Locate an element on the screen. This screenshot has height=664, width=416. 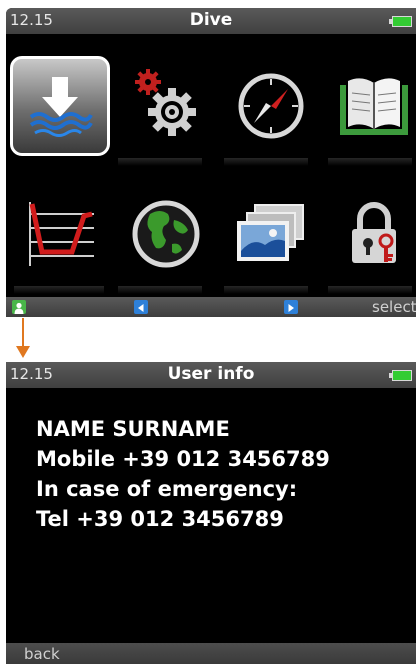
screen-title: User info is located at coordinates (211, 374).